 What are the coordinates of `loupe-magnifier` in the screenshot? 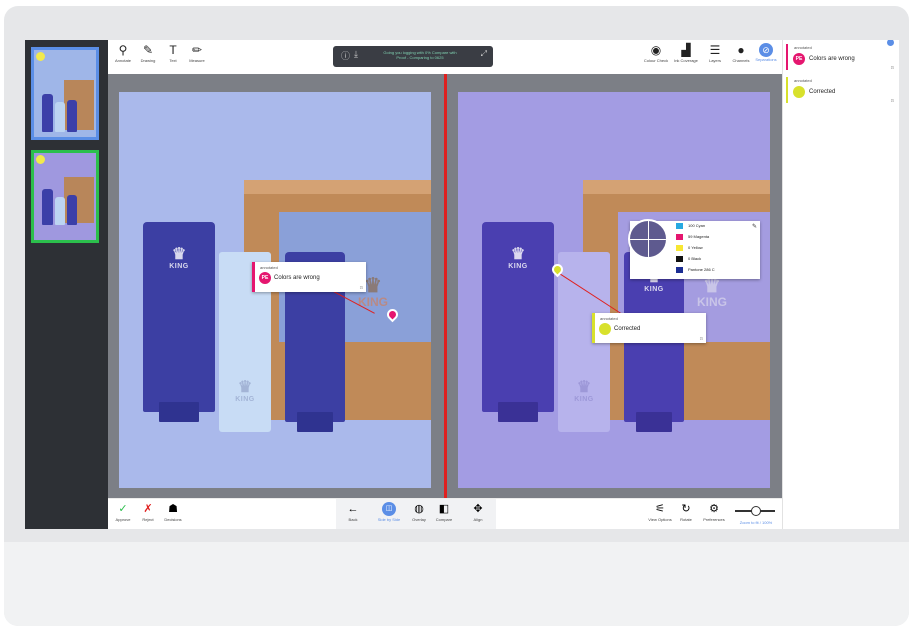 It's located at (648, 239).